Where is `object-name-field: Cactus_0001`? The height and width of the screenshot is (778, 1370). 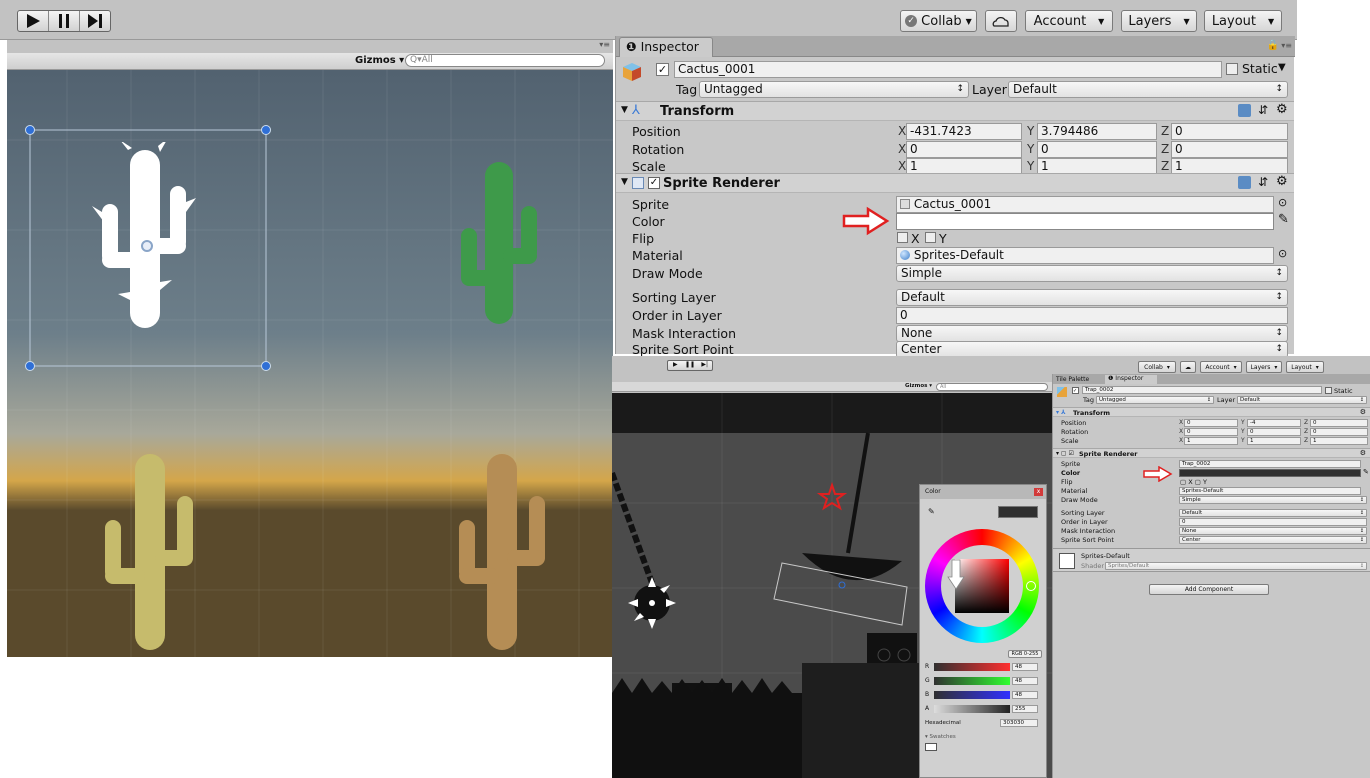
object-name-field: Cactus_0001 is located at coordinates (948, 69).